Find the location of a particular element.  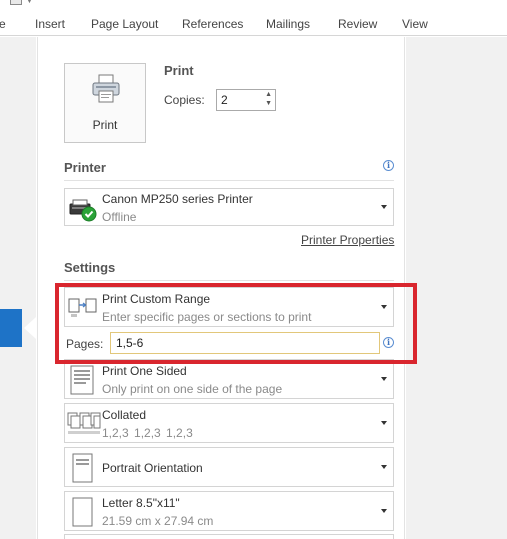

chevron-down-icon: ▼ is located at coordinates (29, 2).